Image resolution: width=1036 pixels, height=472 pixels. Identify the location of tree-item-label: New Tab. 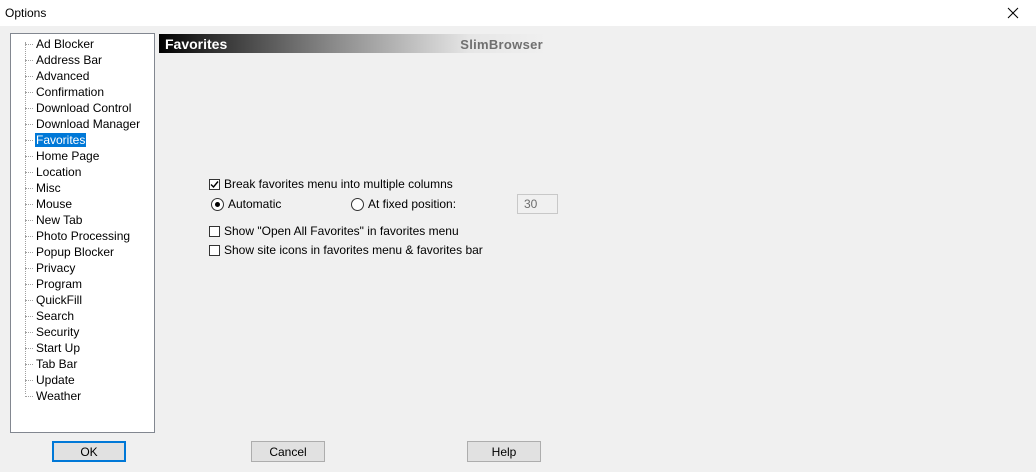
(59, 220).